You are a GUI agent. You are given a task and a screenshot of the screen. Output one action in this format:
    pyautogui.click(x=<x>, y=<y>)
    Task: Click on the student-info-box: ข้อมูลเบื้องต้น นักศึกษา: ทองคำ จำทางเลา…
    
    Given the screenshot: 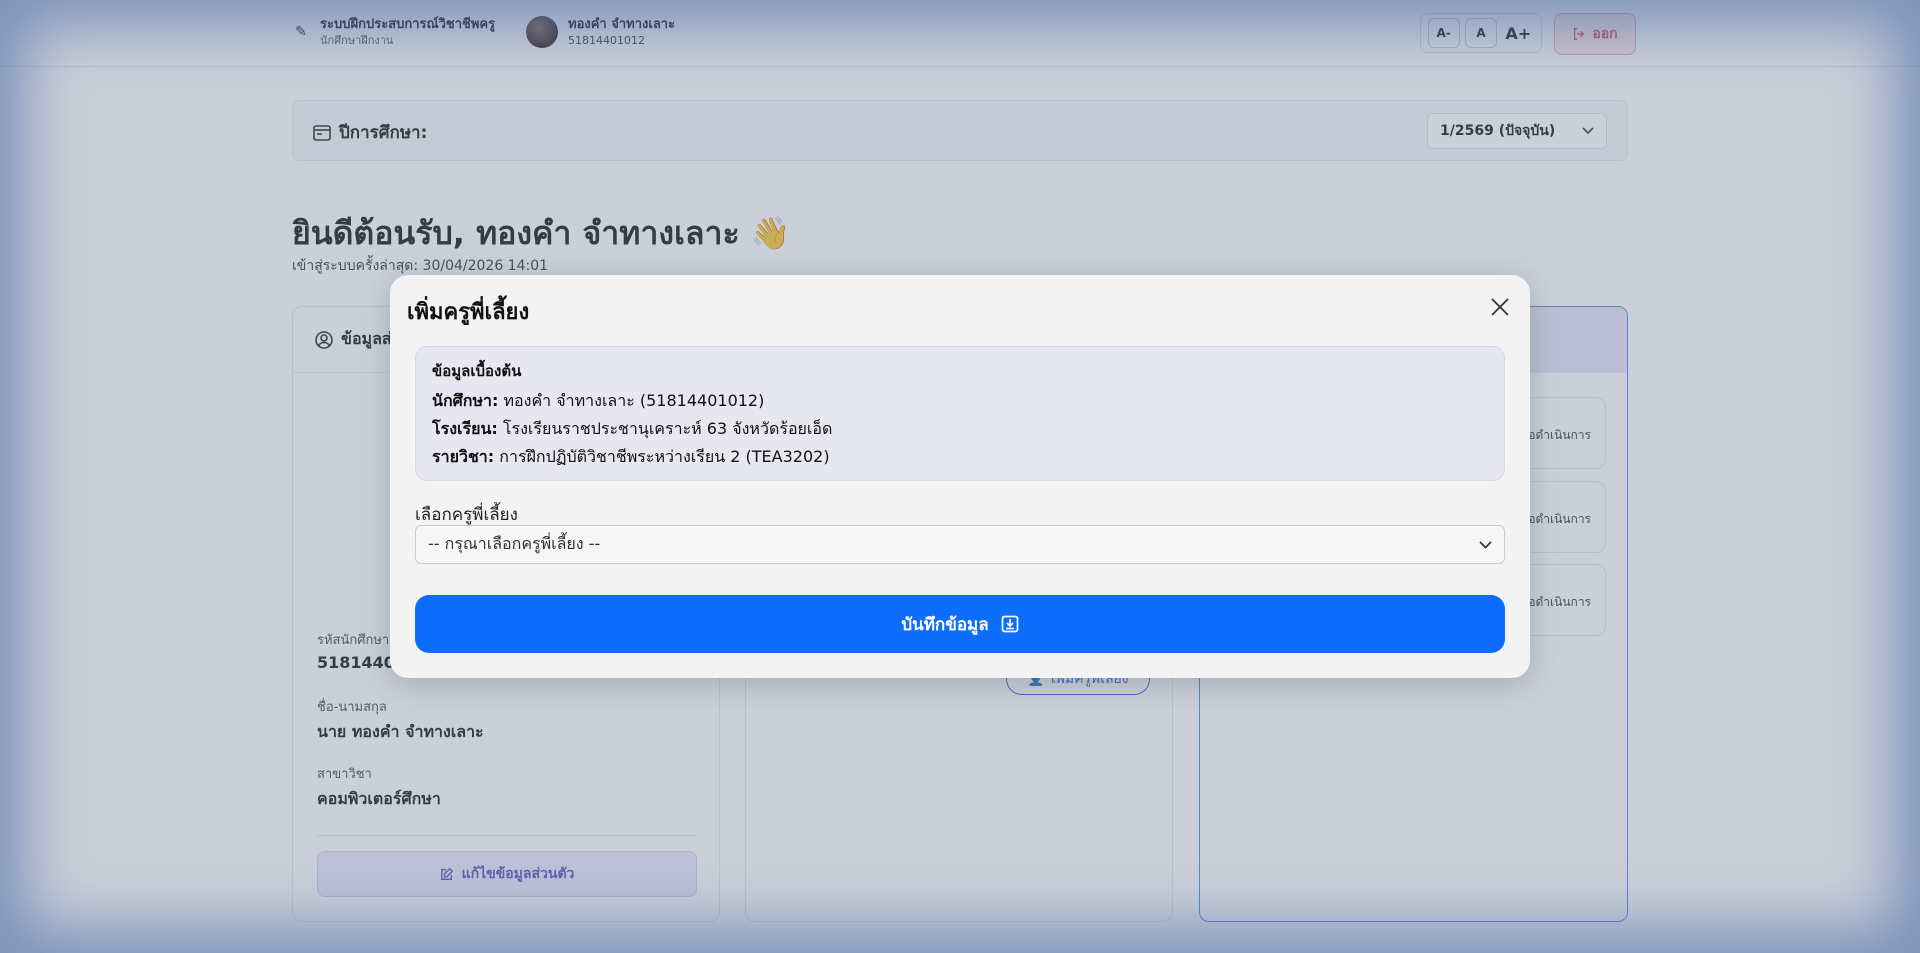 What is the action you would take?
    pyautogui.click(x=960, y=413)
    